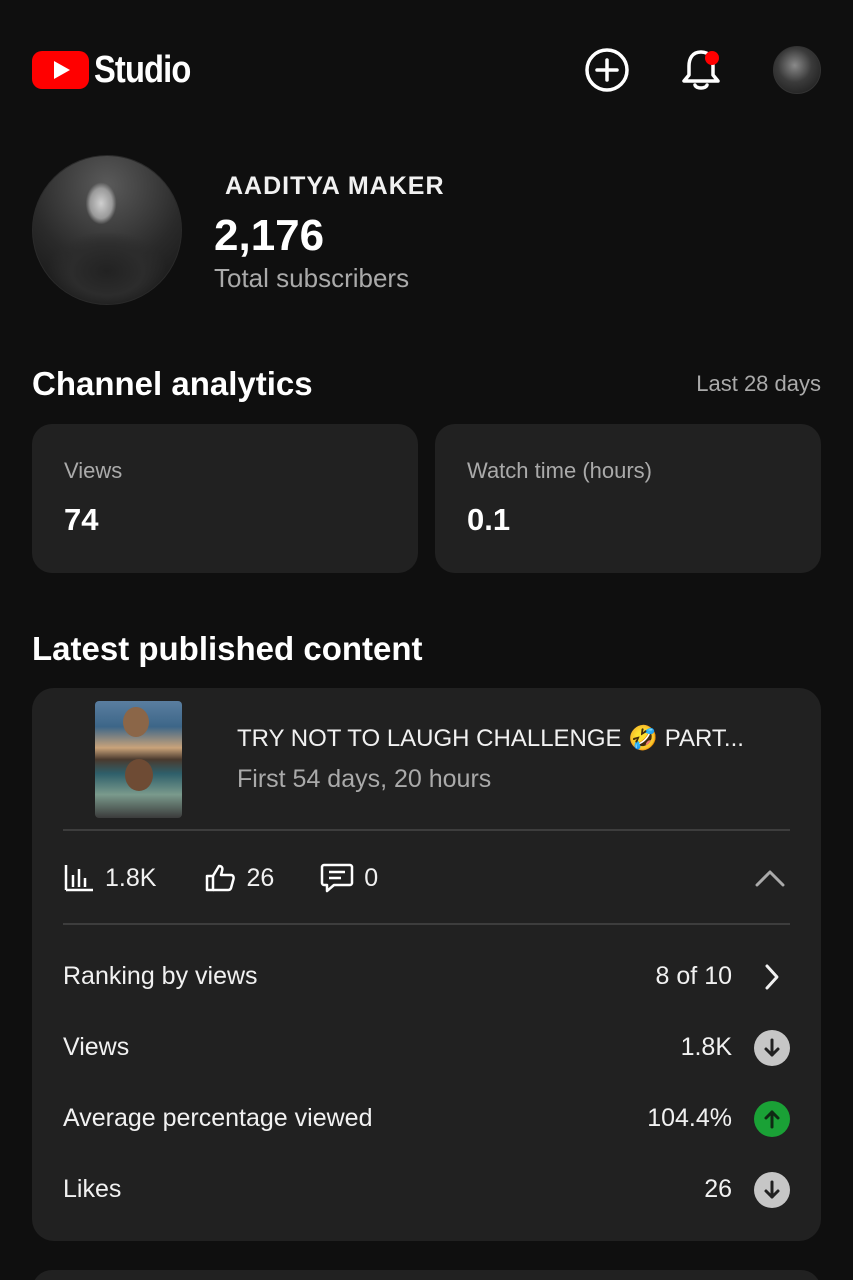 Image resolution: width=853 pixels, height=1280 pixels. Describe the element at coordinates (93, 470) in the screenshot. I see `metric-label: Views` at that location.